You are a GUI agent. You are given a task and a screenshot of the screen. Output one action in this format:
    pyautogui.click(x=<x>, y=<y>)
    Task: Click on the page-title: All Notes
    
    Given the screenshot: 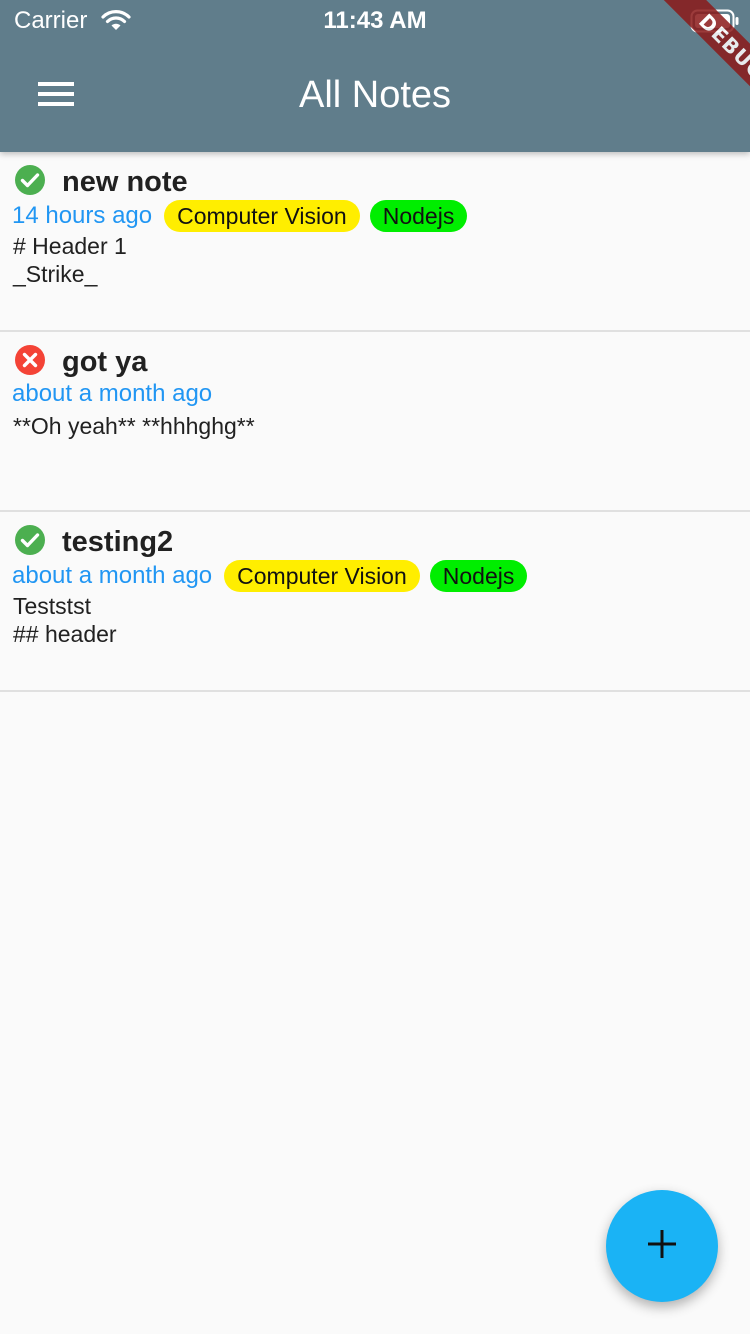 What is the action you would take?
    pyautogui.click(x=375, y=95)
    